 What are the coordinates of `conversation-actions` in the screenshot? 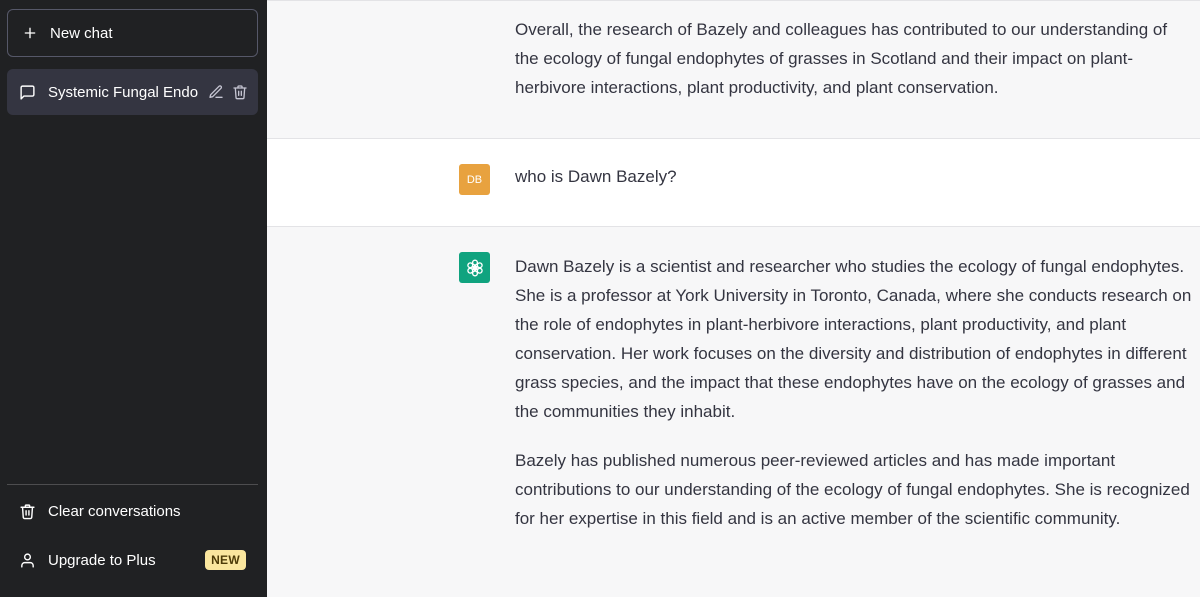 It's located at (228, 92).